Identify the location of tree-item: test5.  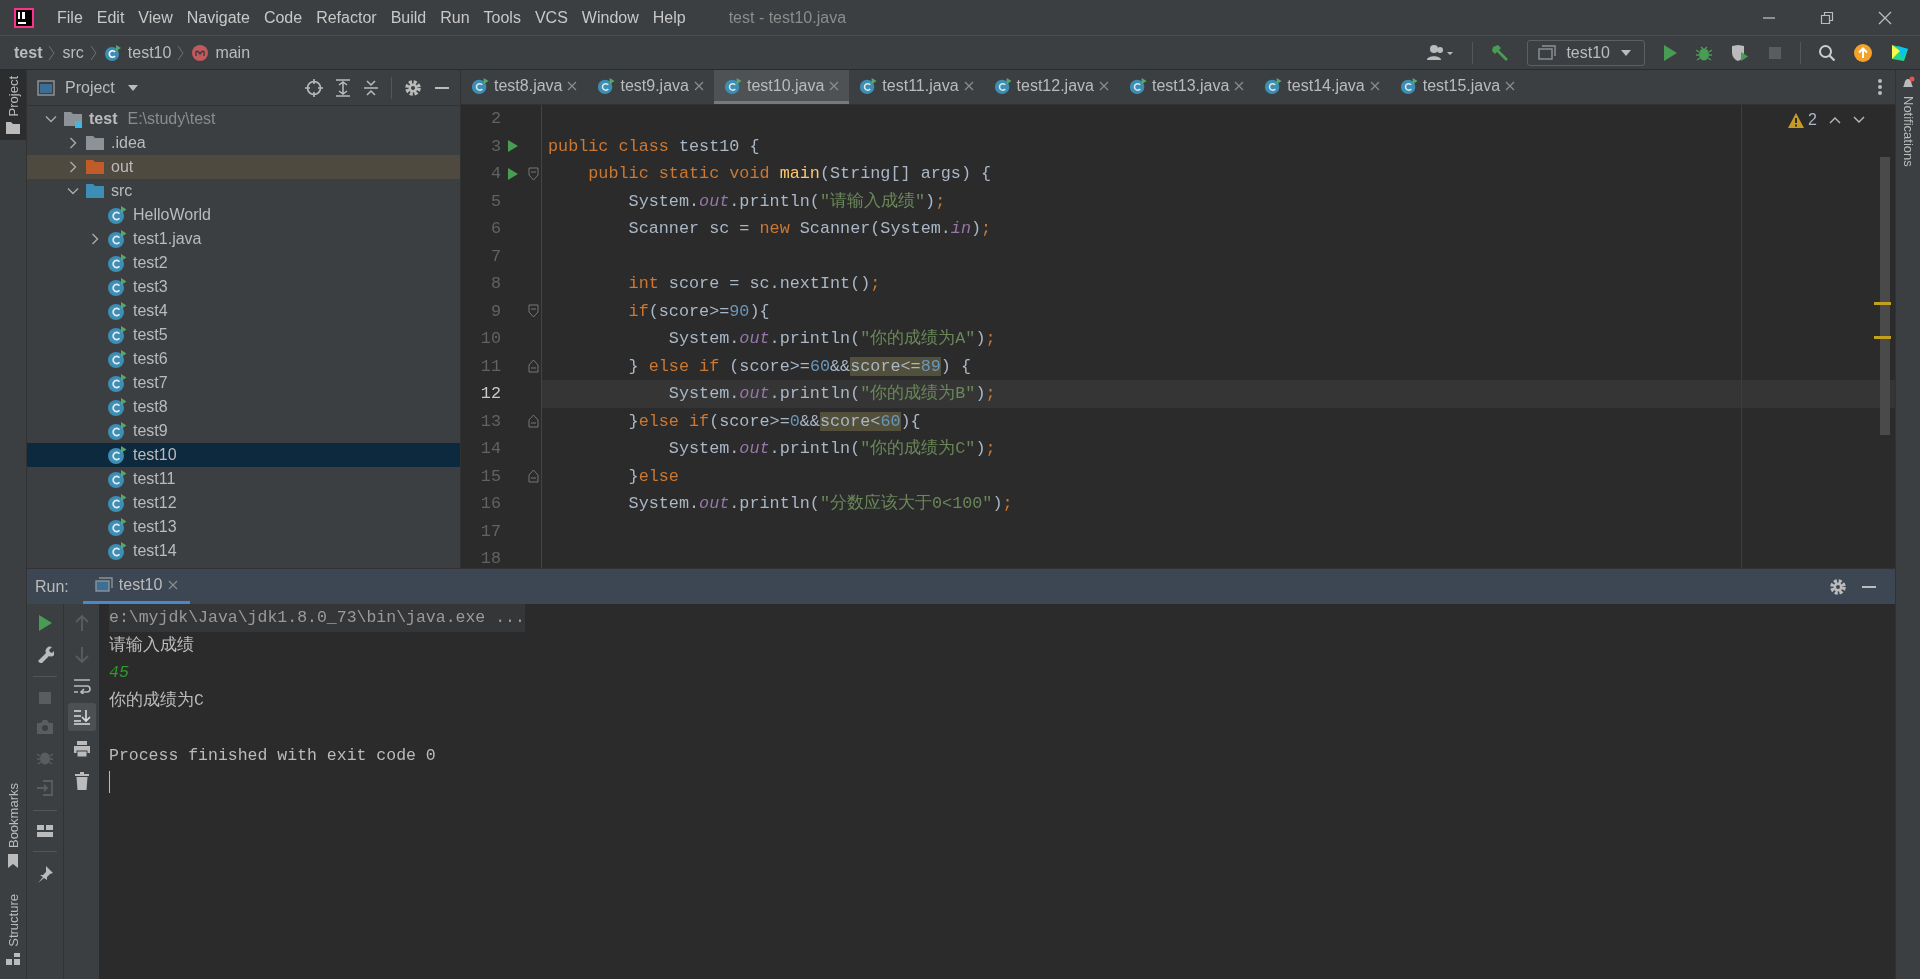
(243, 335).